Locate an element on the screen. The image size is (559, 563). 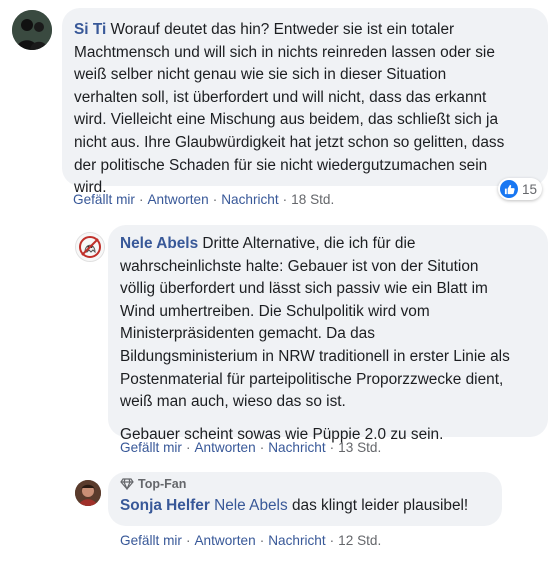
timestamp: 18 Std. is located at coordinates (312, 199).